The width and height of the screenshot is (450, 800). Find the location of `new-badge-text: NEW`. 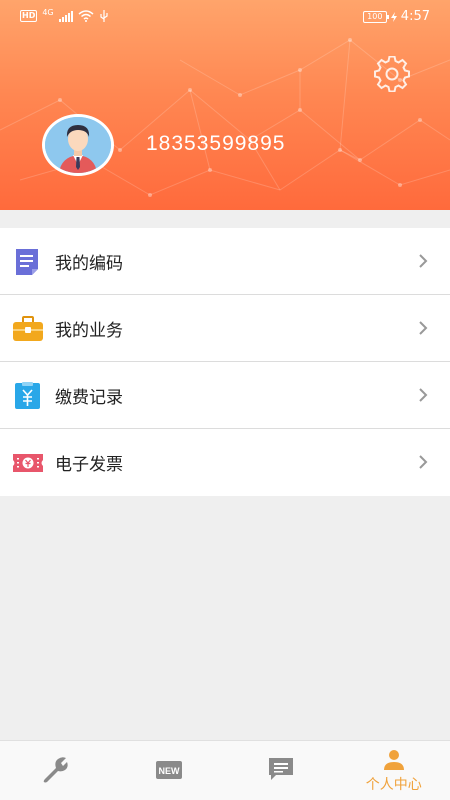

new-badge-text: NEW is located at coordinates (169, 771).